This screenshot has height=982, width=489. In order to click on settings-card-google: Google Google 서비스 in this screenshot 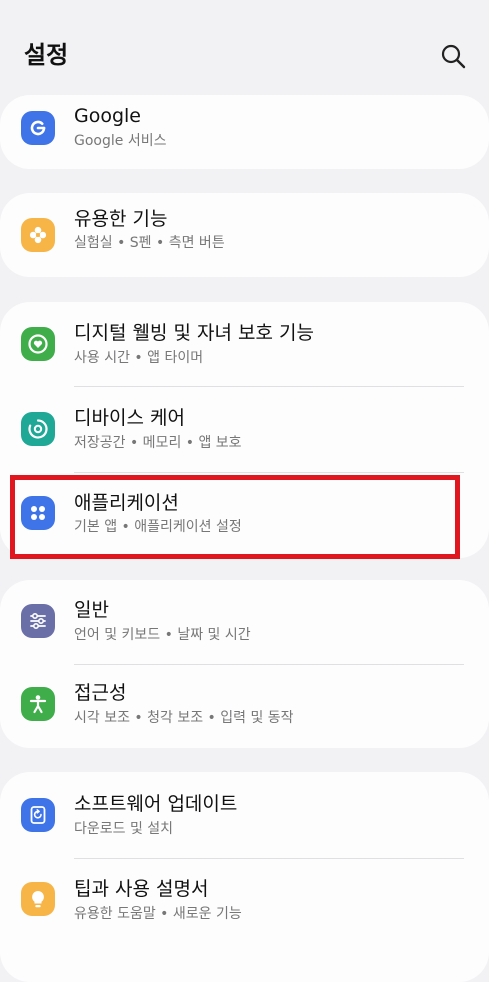, I will do `click(244, 132)`.